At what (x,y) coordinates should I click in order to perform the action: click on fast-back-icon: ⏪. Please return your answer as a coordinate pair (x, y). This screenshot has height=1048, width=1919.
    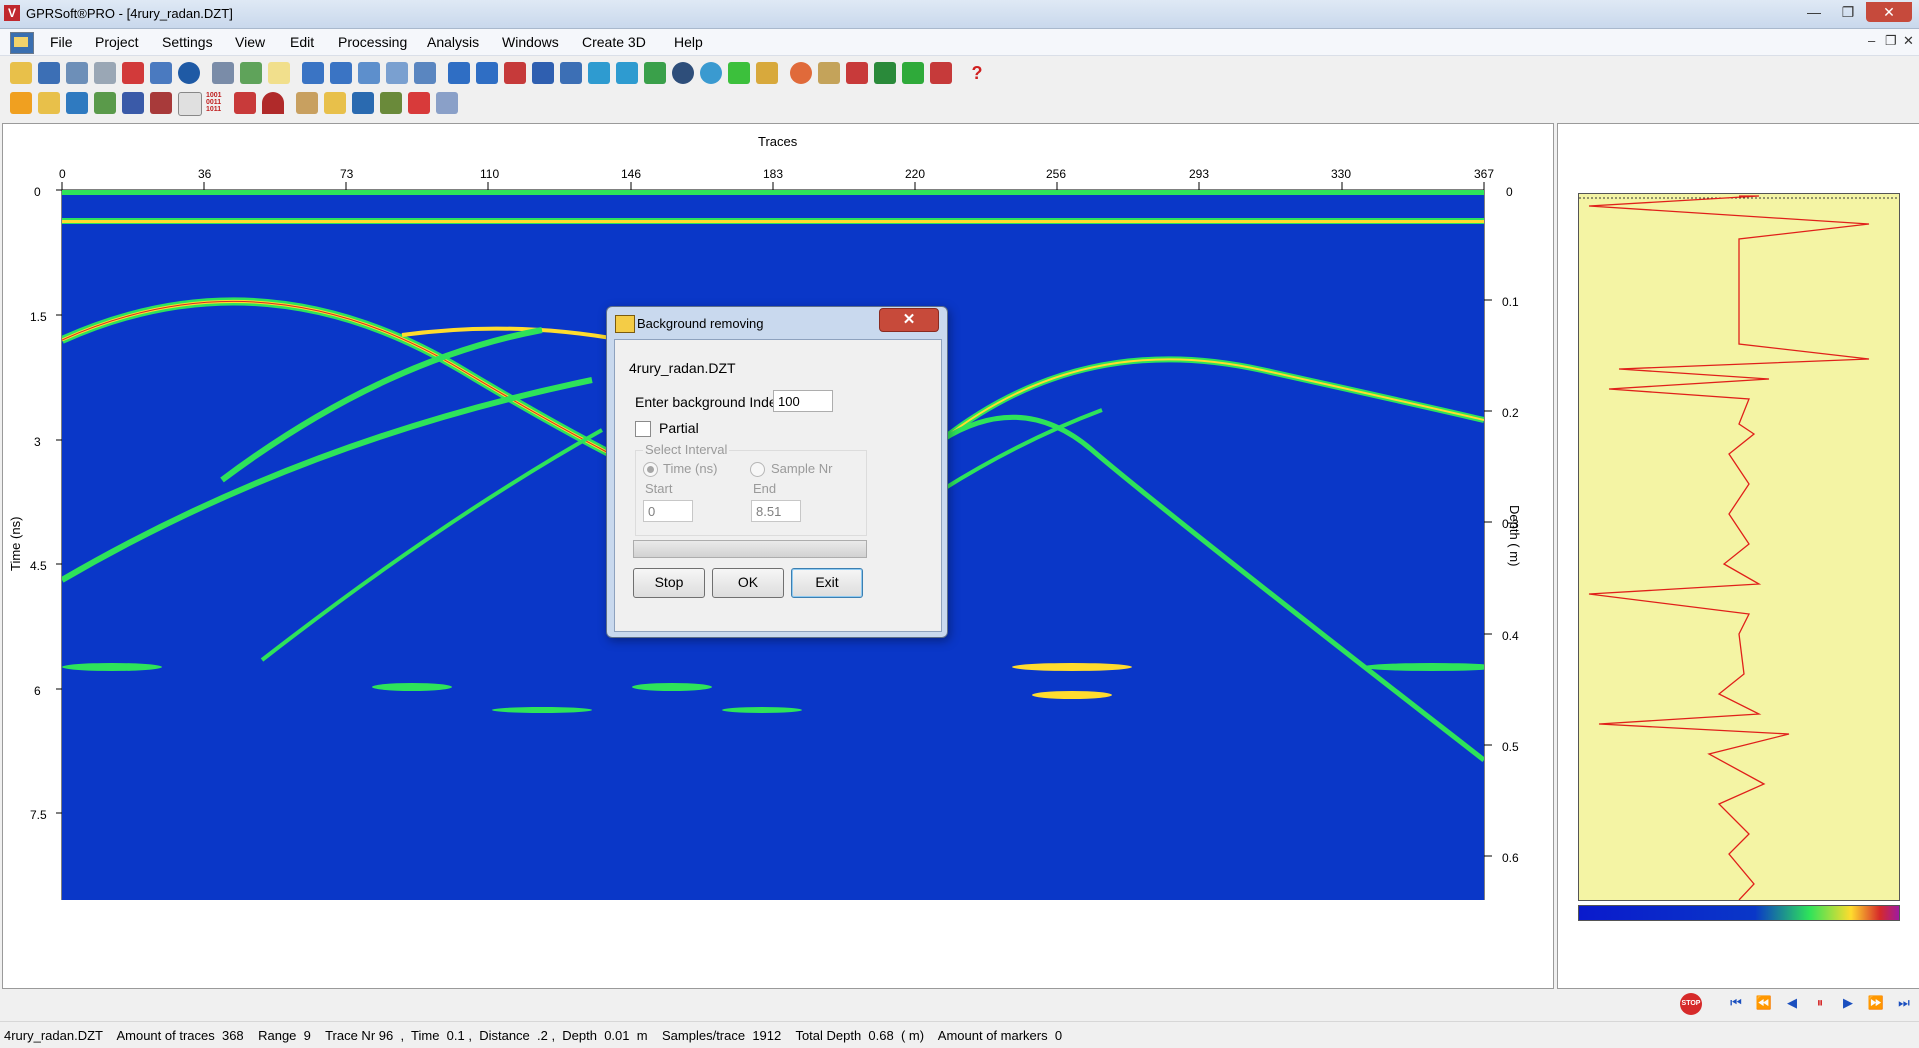
    Looking at the image, I should click on (1764, 1003).